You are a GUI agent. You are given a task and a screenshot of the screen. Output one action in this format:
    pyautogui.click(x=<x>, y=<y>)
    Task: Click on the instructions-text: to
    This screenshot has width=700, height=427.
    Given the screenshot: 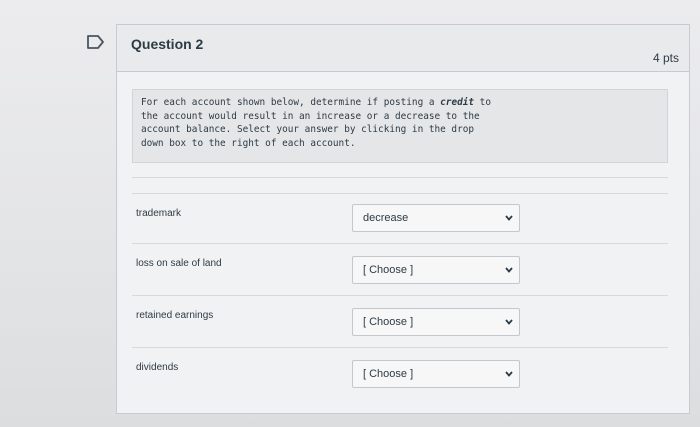 What is the action you would take?
    pyautogui.click(x=482, y=102)
    